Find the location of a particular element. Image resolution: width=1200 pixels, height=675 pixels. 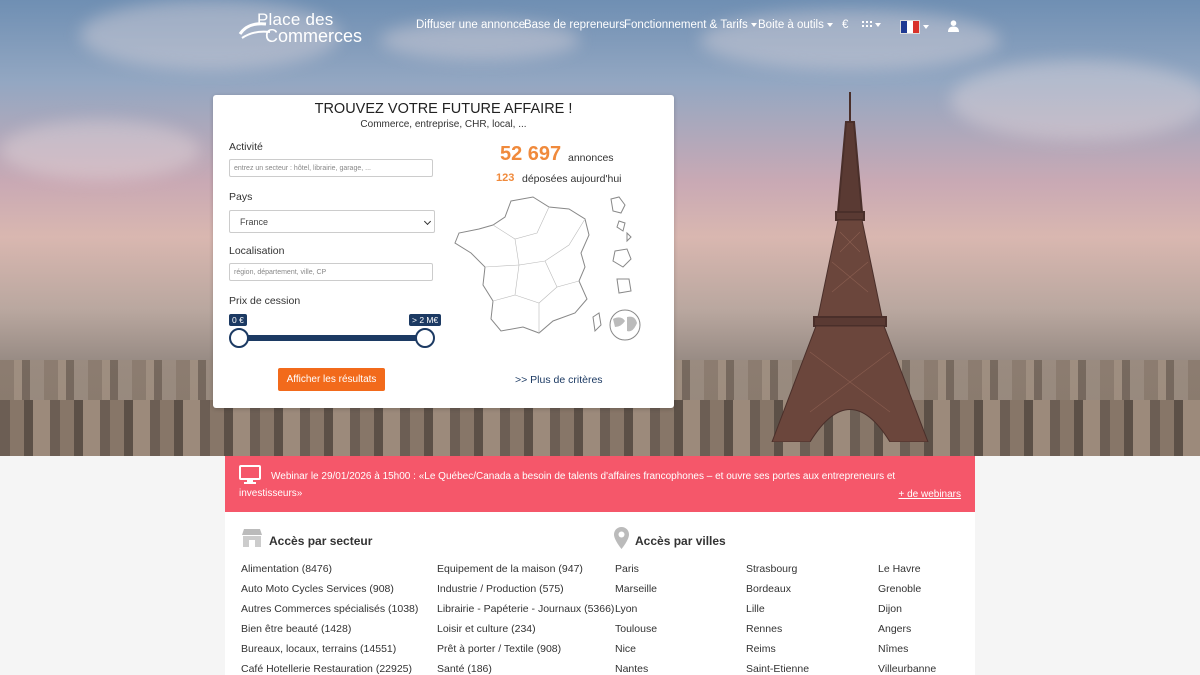

prix-max-tag: > 2 M€ is located at coordinates (425, 320).